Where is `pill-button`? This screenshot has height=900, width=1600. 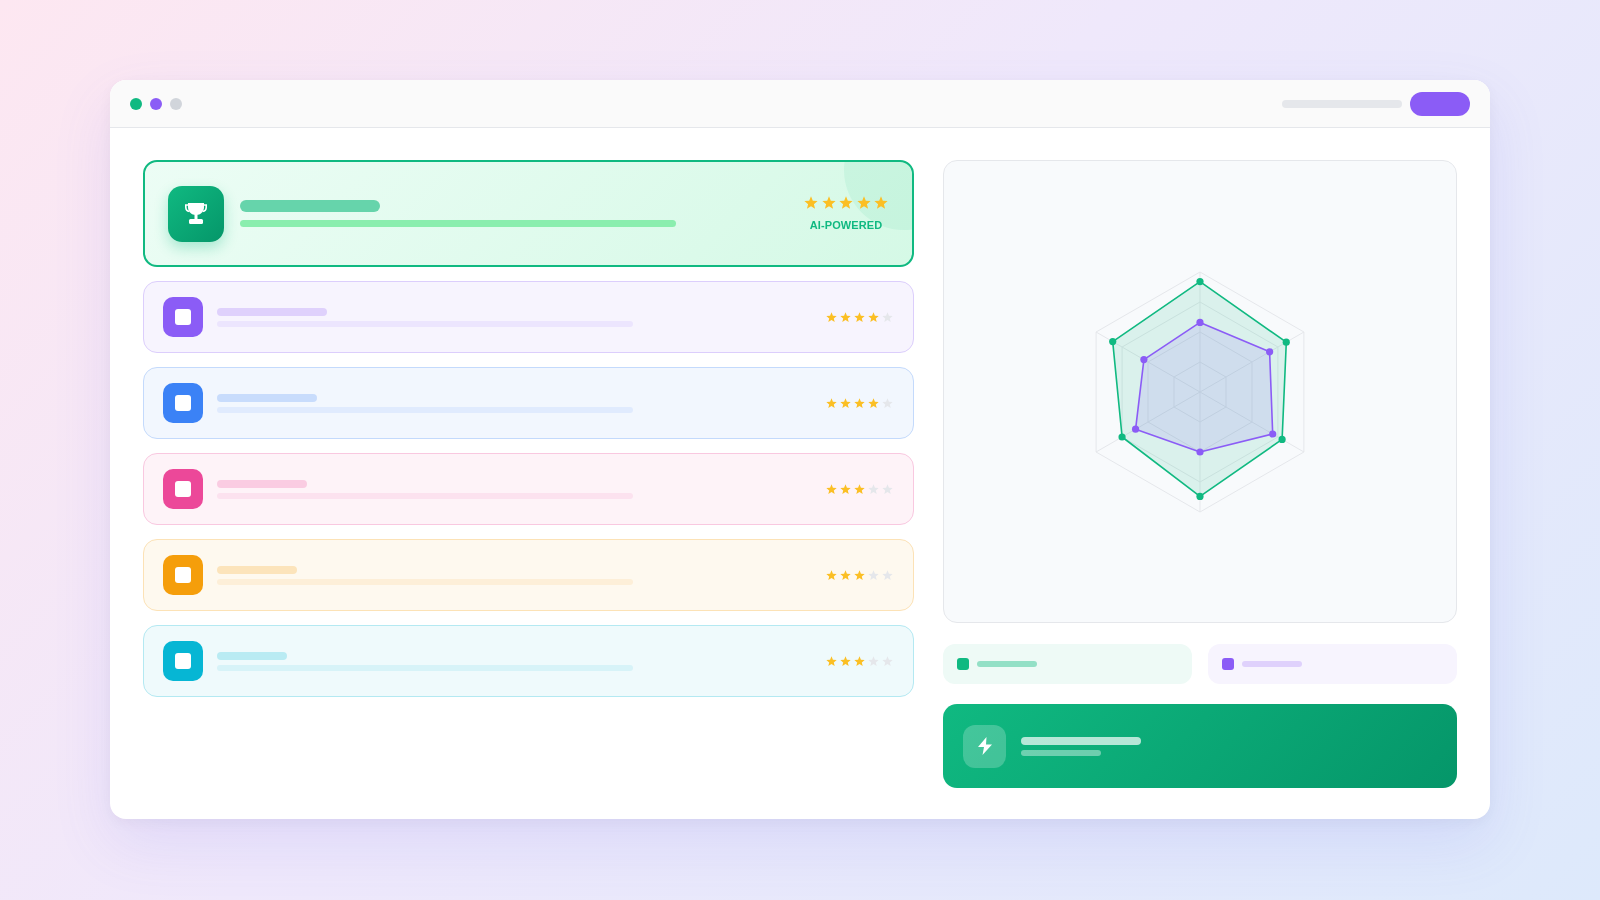
pill-button is located at coordinates (1440, 103).